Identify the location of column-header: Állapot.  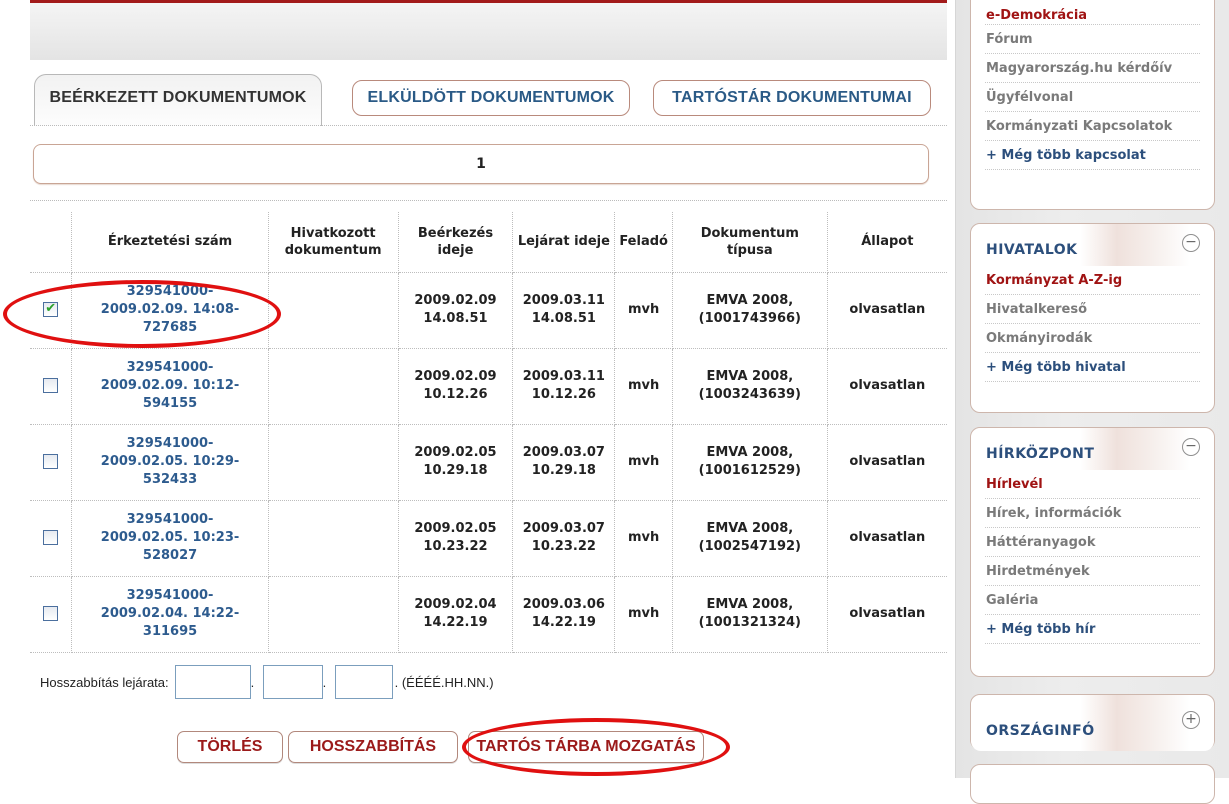
(886, 242).